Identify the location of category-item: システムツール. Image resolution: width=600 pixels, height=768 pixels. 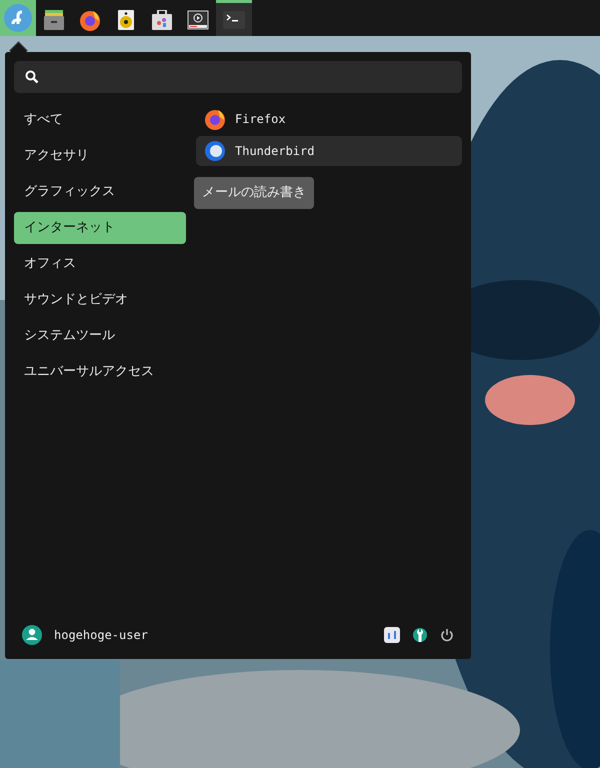
(100, 336).